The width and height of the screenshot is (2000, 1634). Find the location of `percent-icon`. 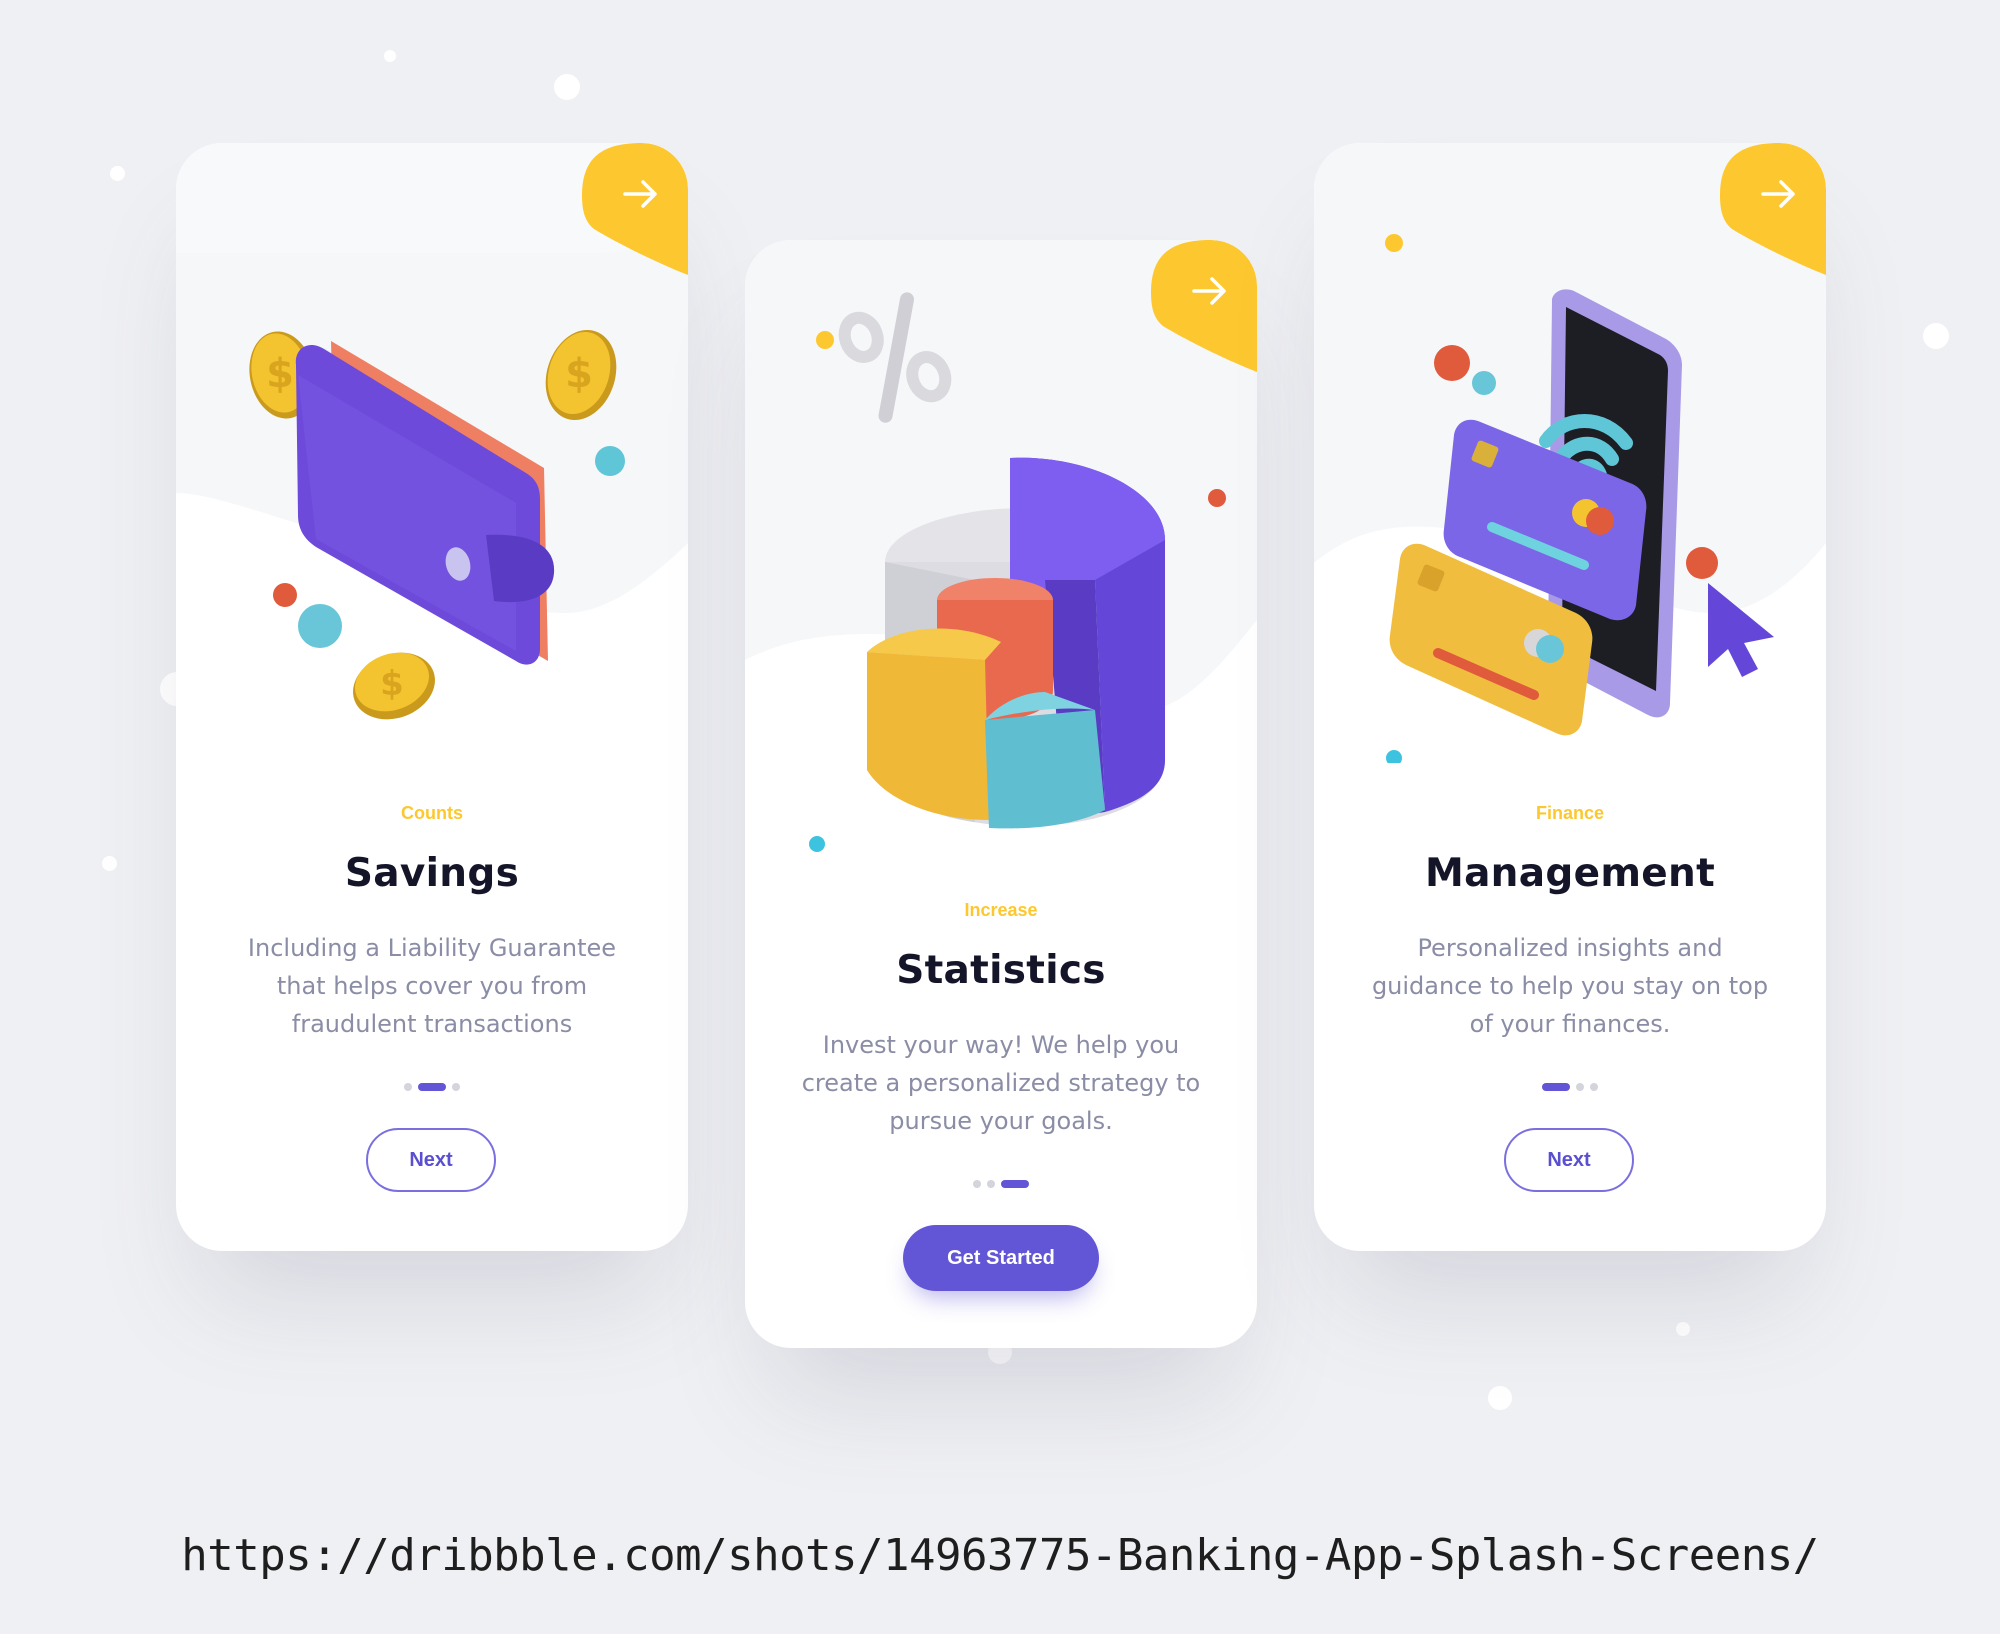

percent-icon is located at coordinates (895, 357).